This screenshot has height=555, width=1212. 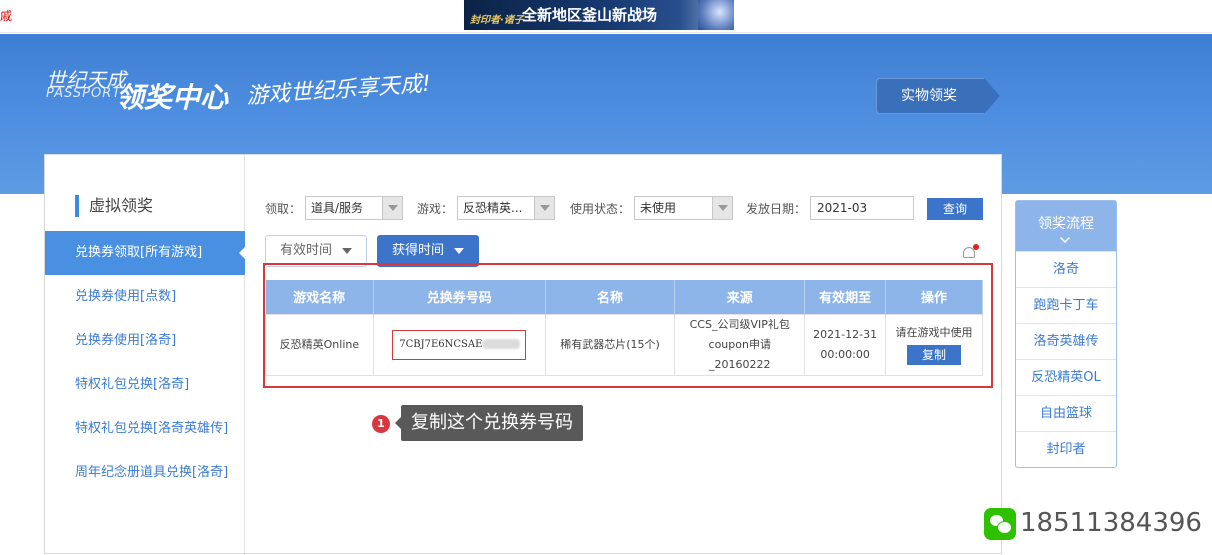 I want to click on issue-date-input: 2021-03, so click(x=862, y=208).